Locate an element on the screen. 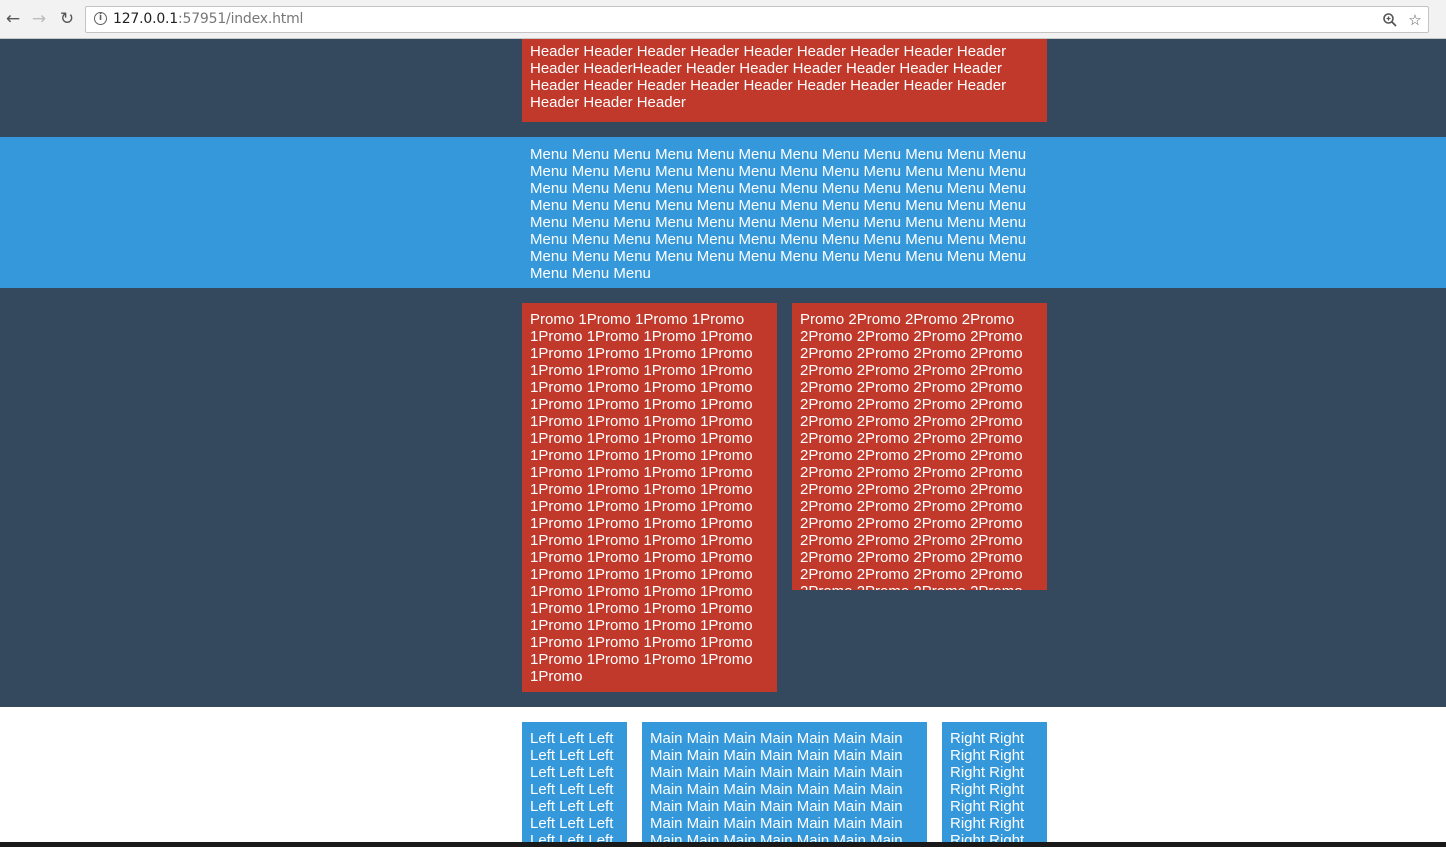 This screenshot has height=847, width=1446. reload-icon: ↻ is located at coordinates (67, 19).